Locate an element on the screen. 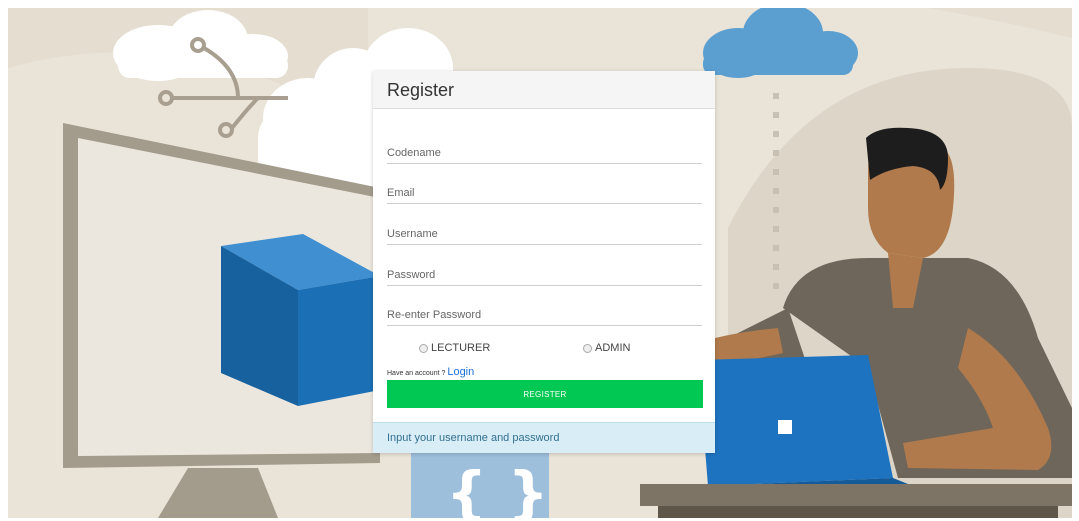 The width and height of the screenshot is (1079, 521). panel-title: Register is located at coordinates (421, 90).